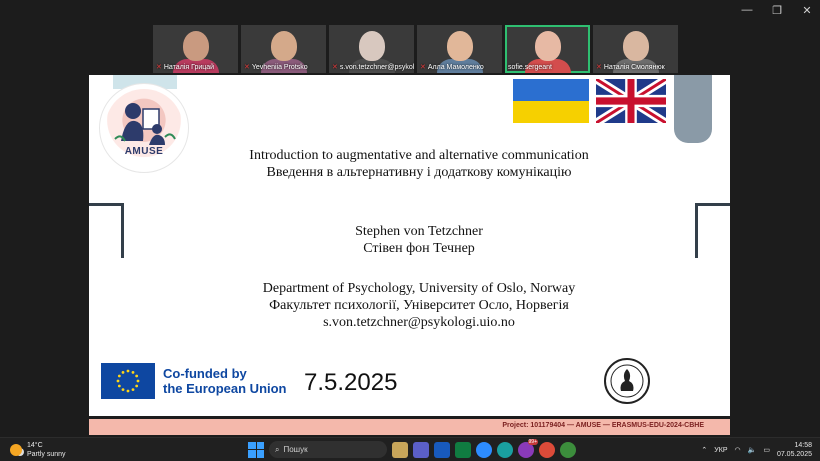 The height and width of the screenshot is (461, 820). What do you see at coordinates (766, 450) in the screenshot?
I see `battery-icon: ▭` at bounding box center [766, 450].